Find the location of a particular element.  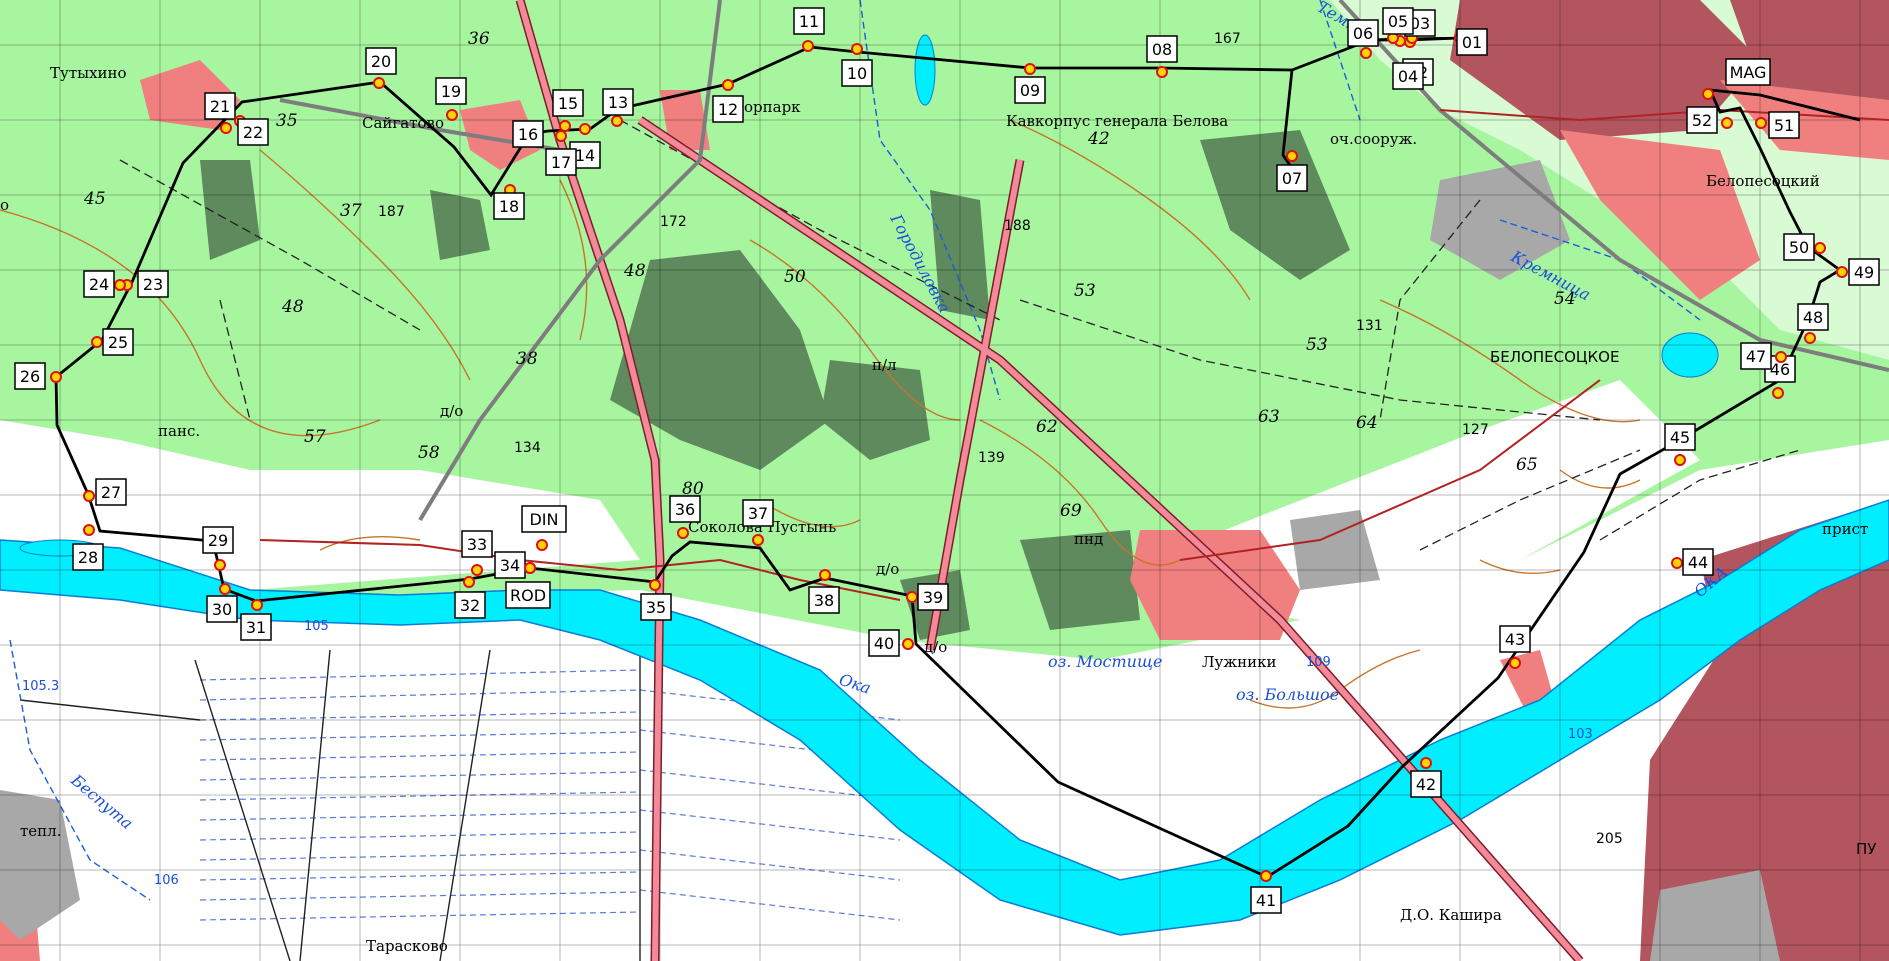

checkpoint-label: 35 is located at coordinates (656, 607).